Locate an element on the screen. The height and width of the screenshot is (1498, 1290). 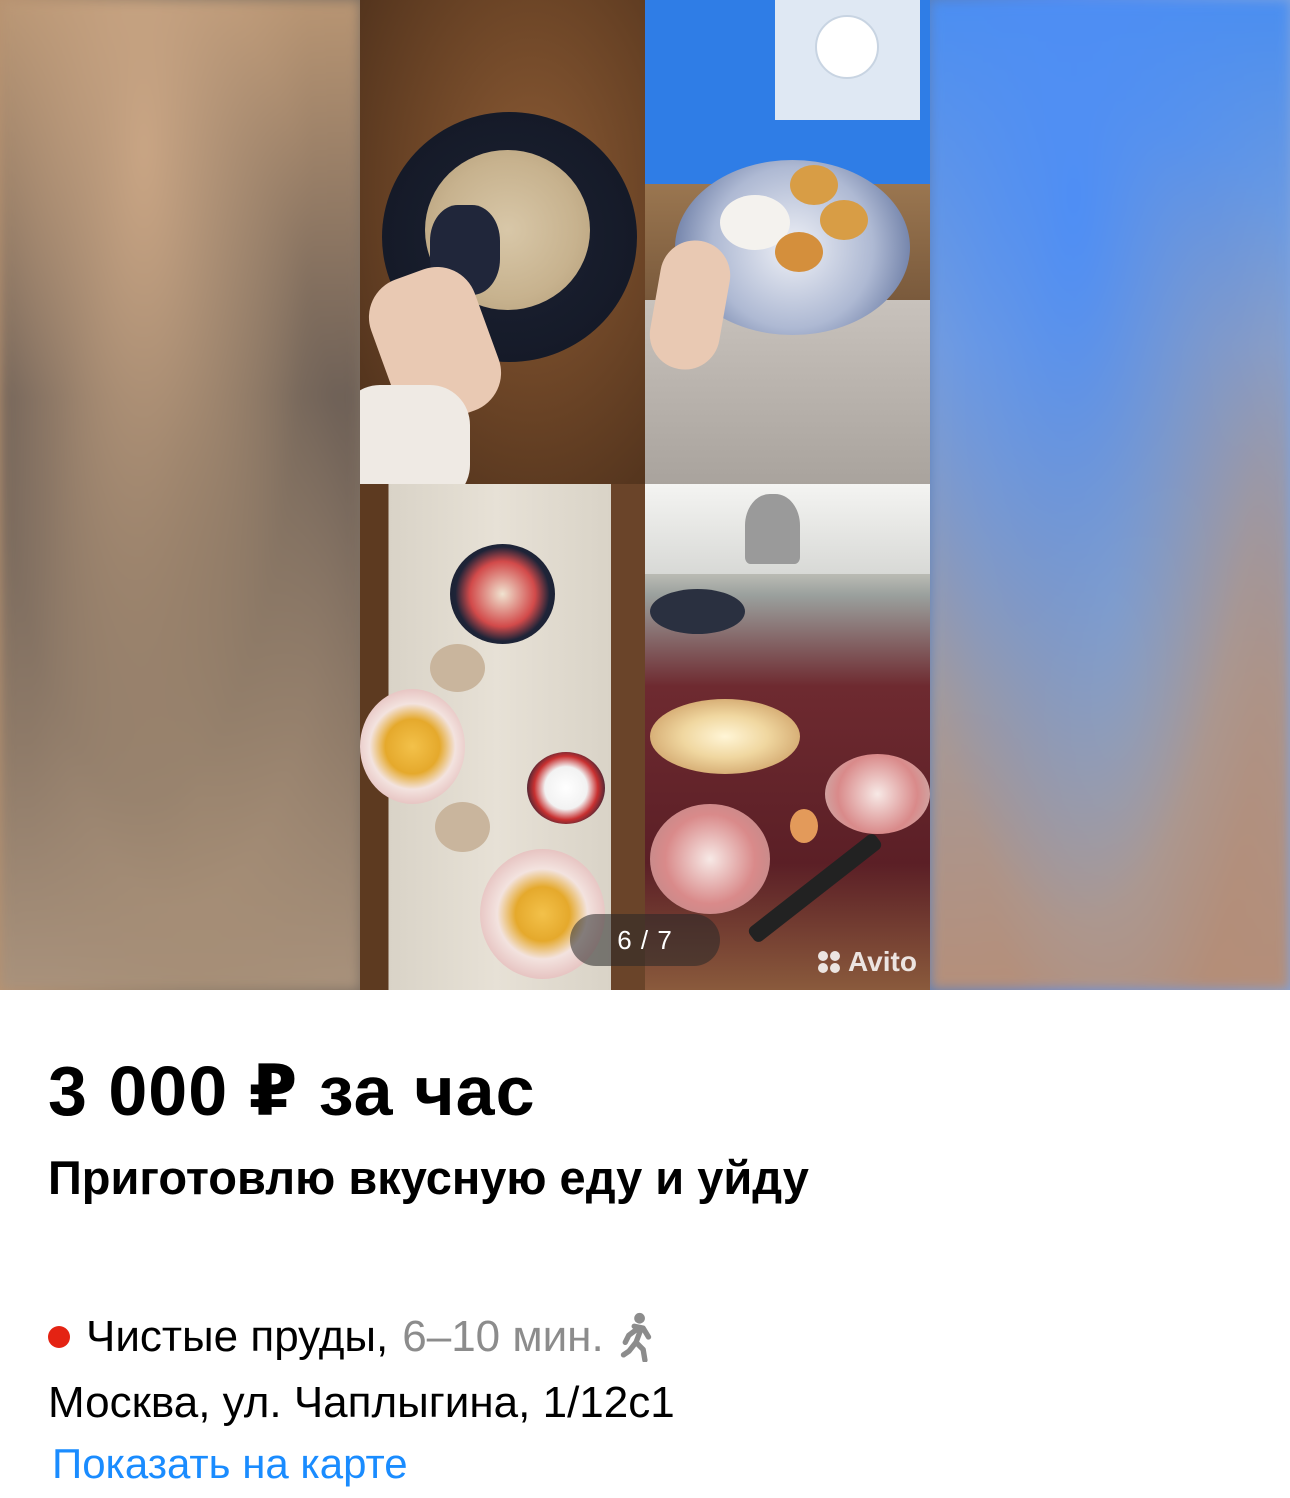
avito-watermark-text: Avito is located at coordinates (882, 961).